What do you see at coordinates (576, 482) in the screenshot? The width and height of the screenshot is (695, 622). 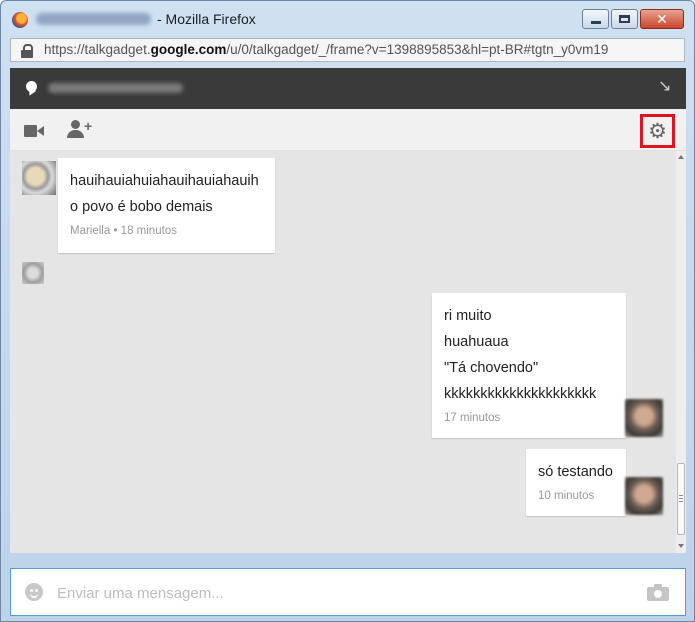 I see `message-bubble: só testando 10 minutos` at bounding box center [576, 482].